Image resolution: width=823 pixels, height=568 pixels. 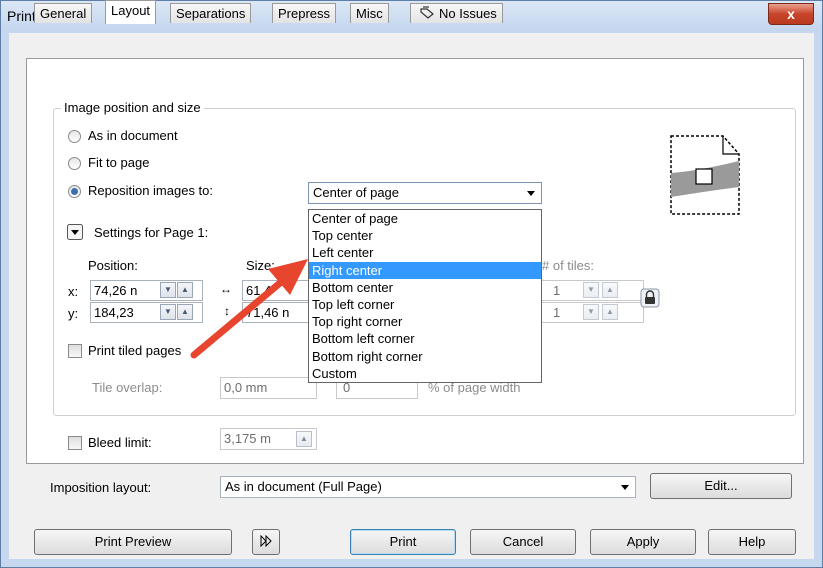 What do you see at coordinates (114, 312) in the screenshot?
I see `position-y-value: 184,23` at bounding box center [114, 312].